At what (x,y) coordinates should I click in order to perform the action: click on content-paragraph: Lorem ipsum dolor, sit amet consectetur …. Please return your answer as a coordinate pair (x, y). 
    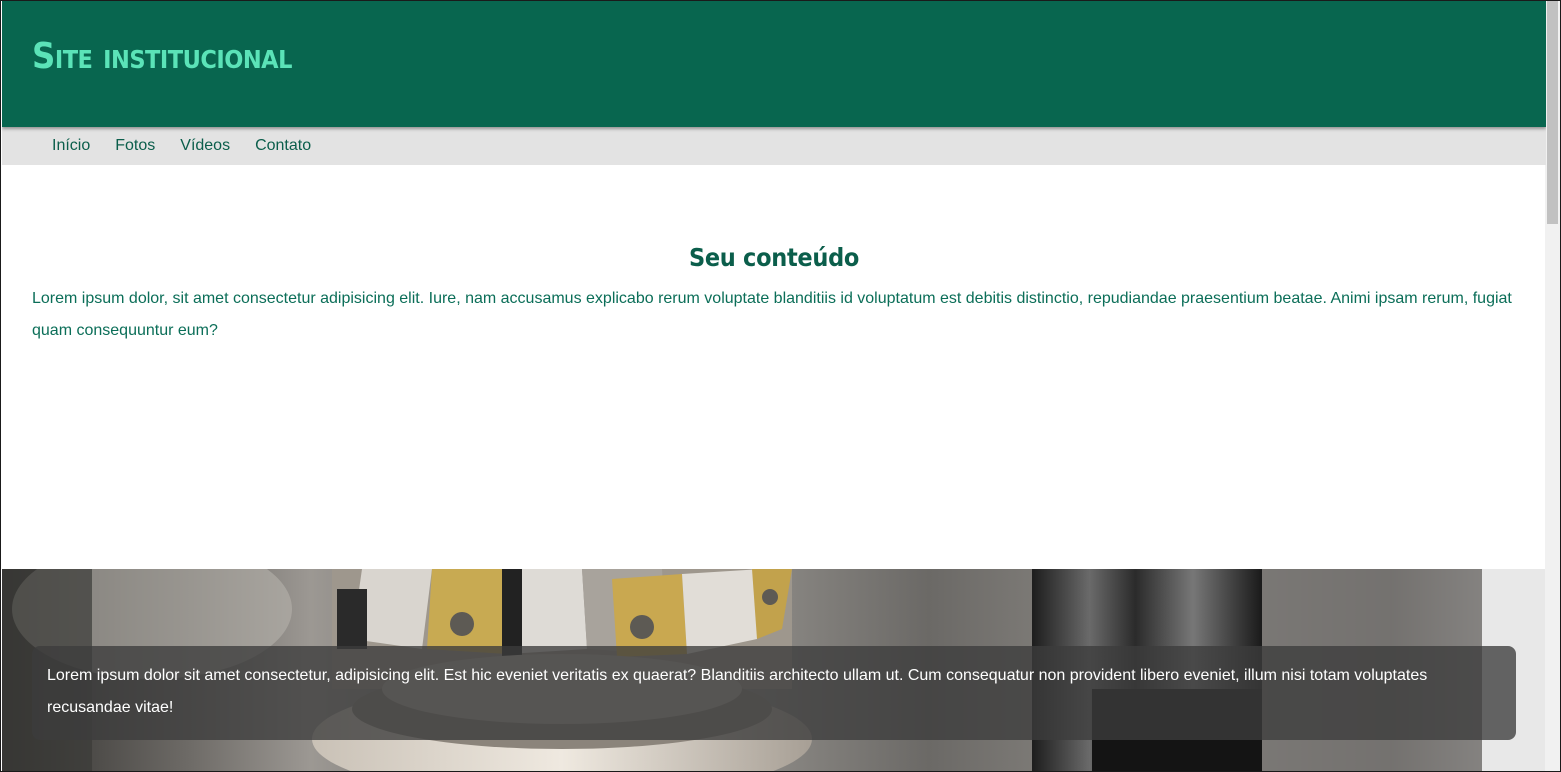
    Looking at the image, I should click on (772, 314).